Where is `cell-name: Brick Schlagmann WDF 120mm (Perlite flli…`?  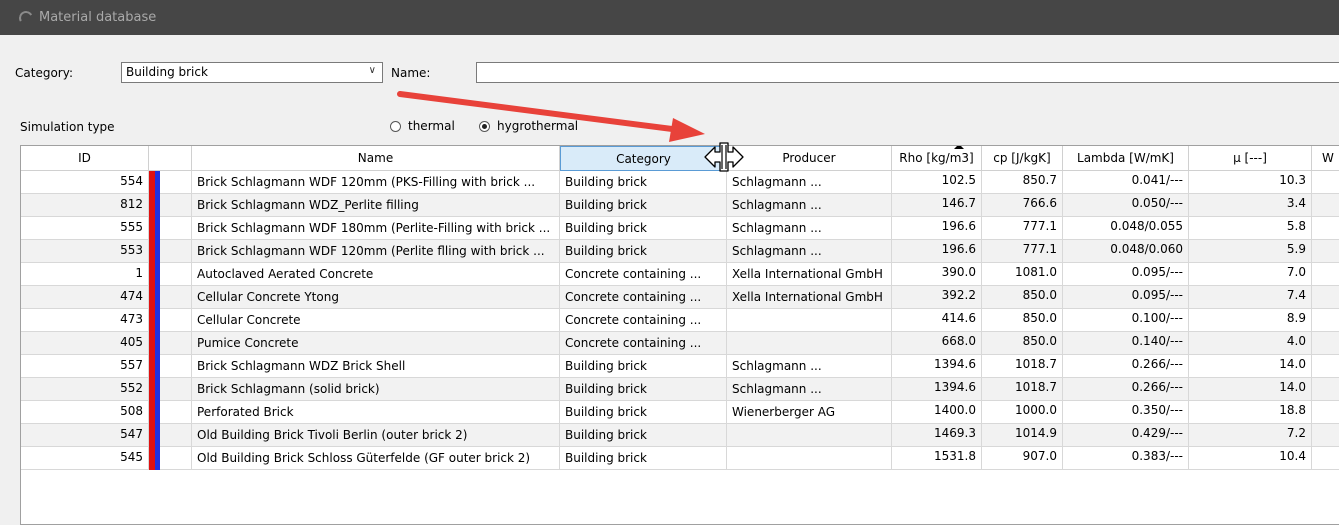 cell-name: Brick Schlagmann WDF 120mm (Perlite flli… is located at coordinates (376, 251).